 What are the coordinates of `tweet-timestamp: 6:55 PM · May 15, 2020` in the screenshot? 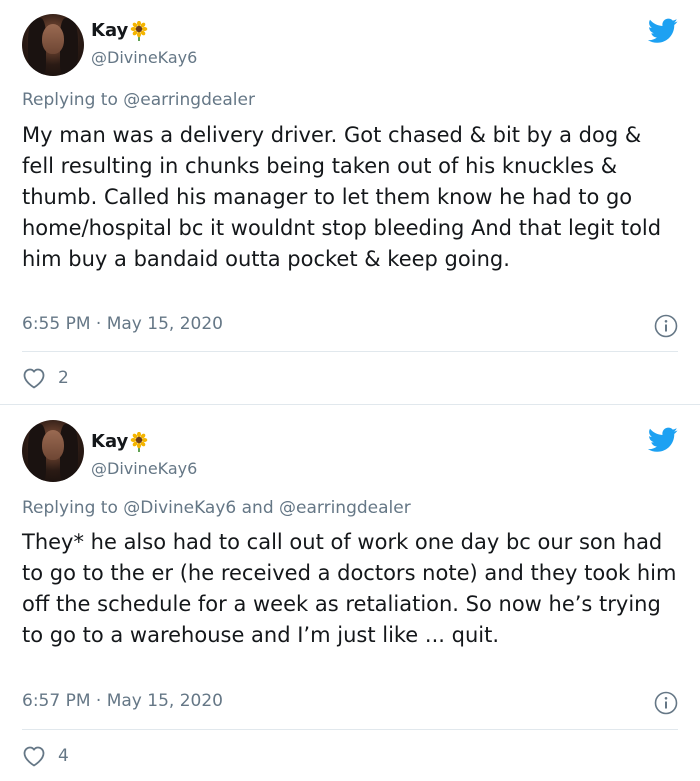 It's located at (122, 324).